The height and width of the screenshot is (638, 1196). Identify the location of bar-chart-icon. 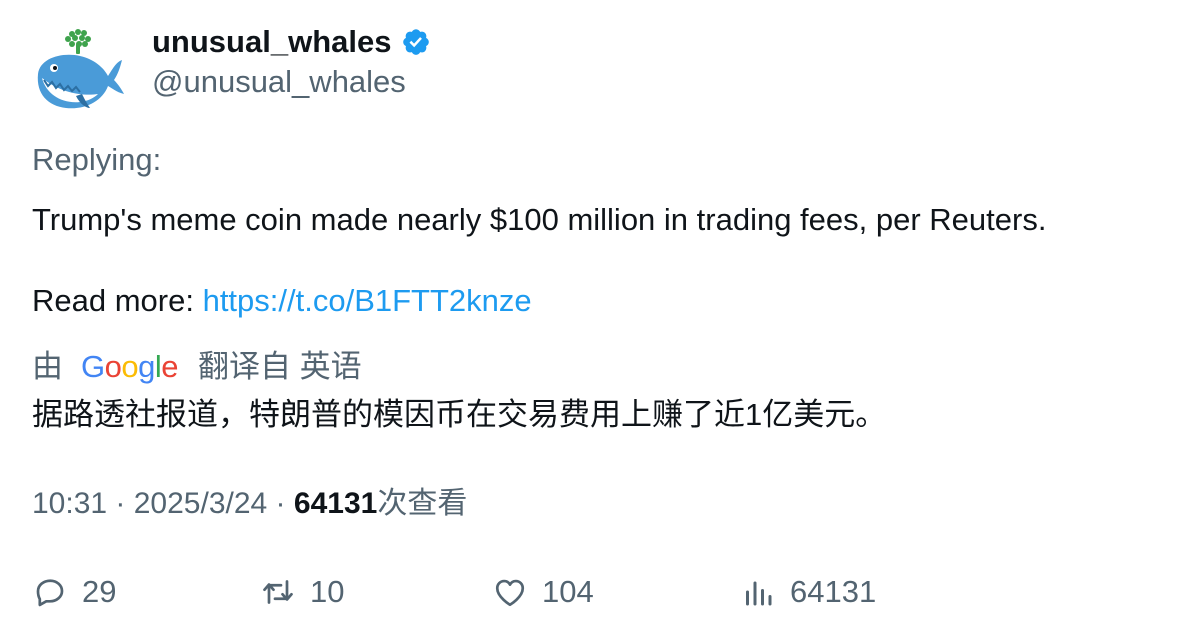
(759, 593).